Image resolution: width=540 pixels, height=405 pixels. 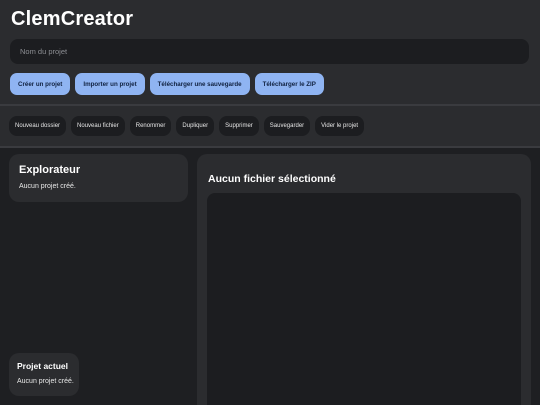 I want to click on divider, so click(x=270, y=147).